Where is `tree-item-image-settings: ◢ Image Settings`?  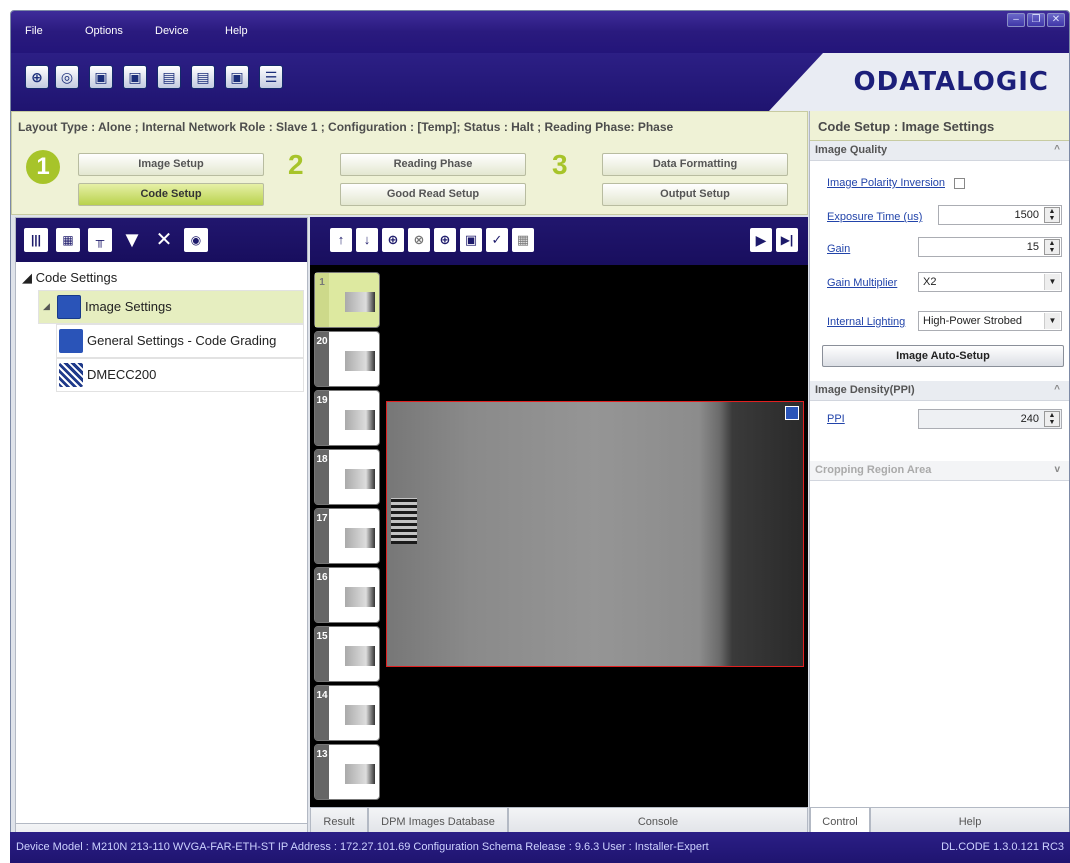 tree-item-image-settings: ◢ Image Settings is located at coordinates (171, 307).